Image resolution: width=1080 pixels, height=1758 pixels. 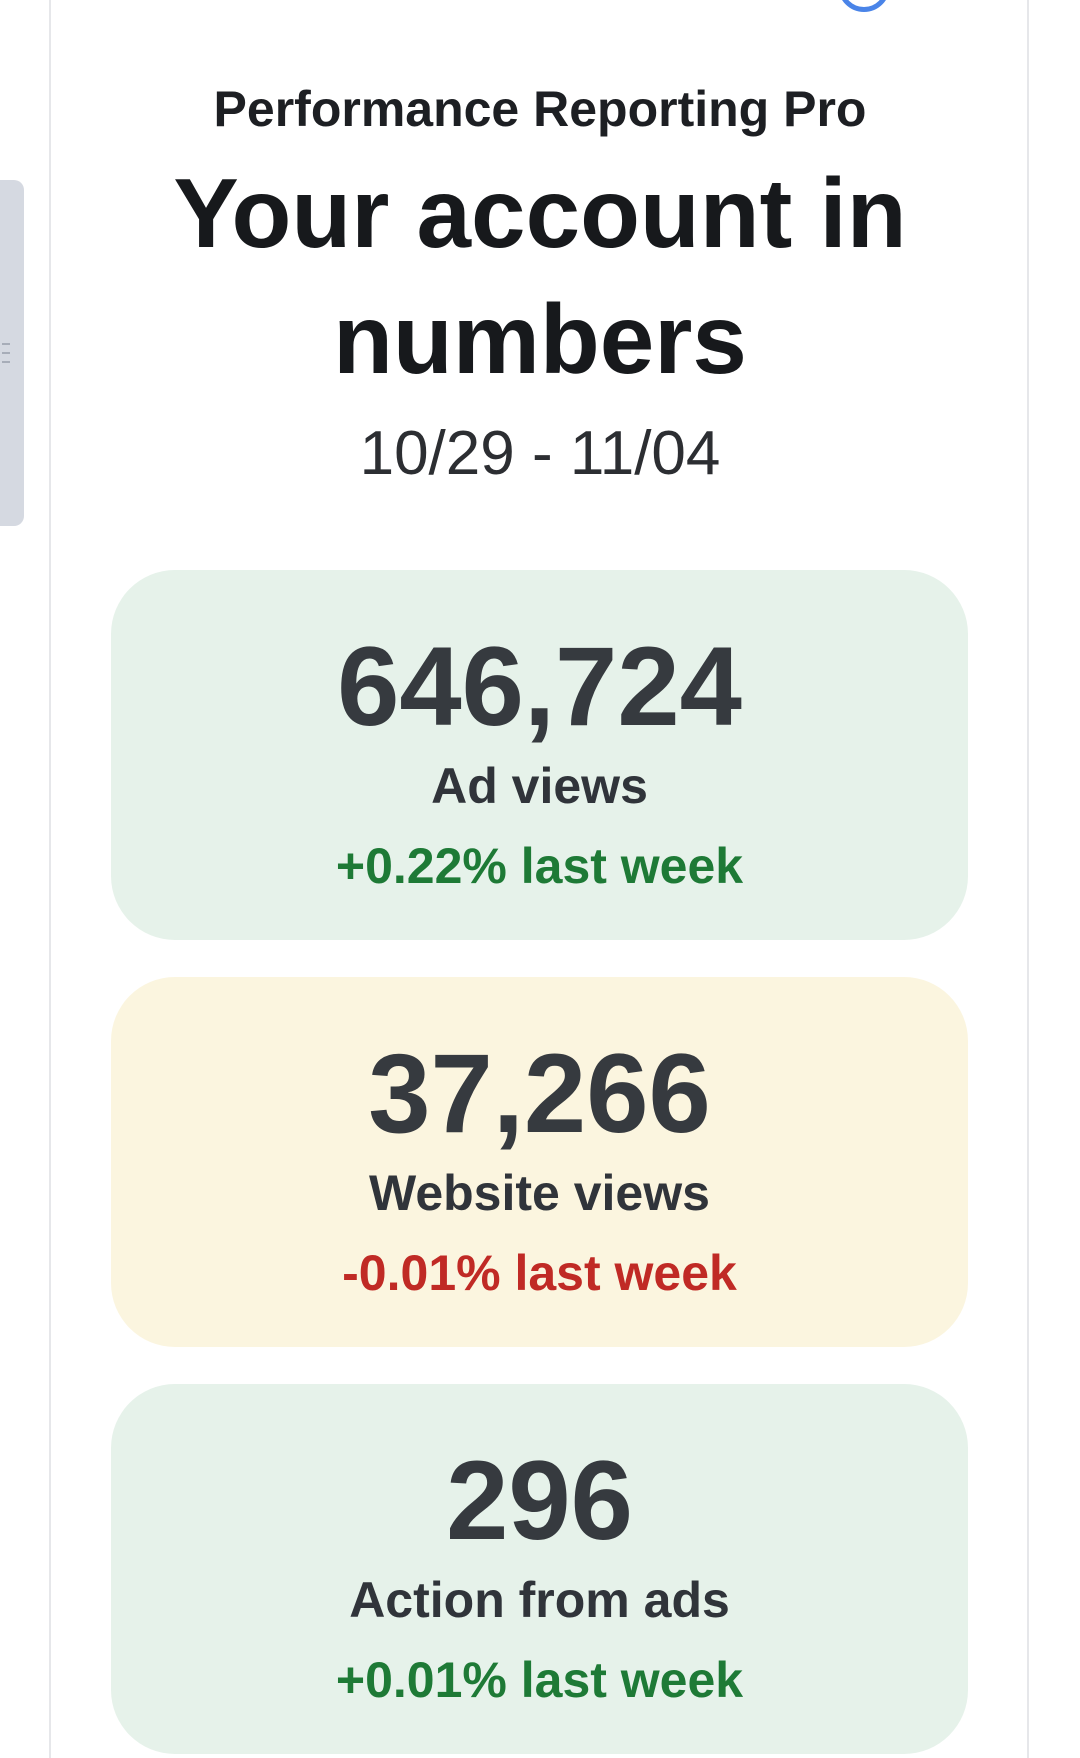 What do you see at coordinates (539, 1600) in the screenshot?
I see `metric-label: Action from ads` at bounding box center [539, 1600].